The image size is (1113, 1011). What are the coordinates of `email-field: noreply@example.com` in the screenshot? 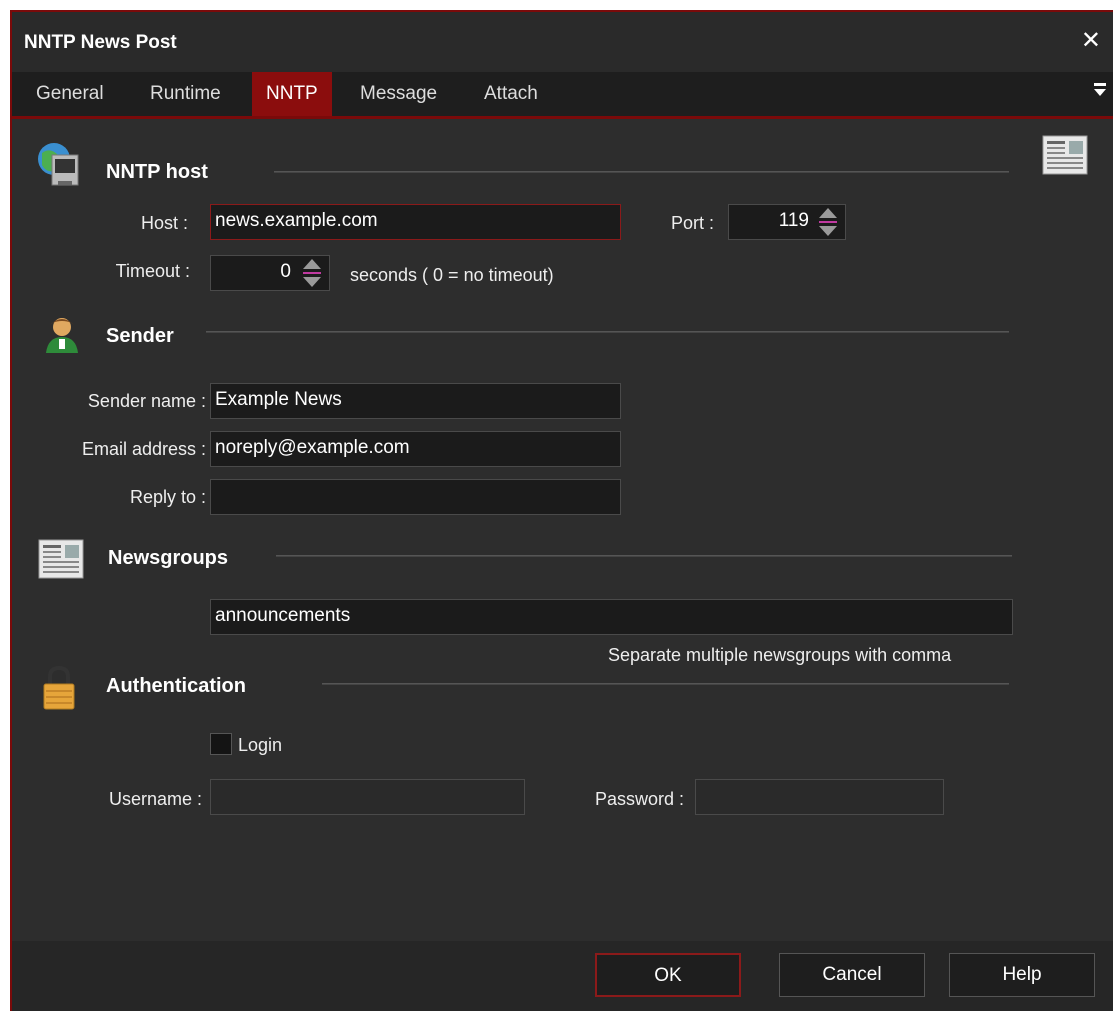 It's located at (415, 449).